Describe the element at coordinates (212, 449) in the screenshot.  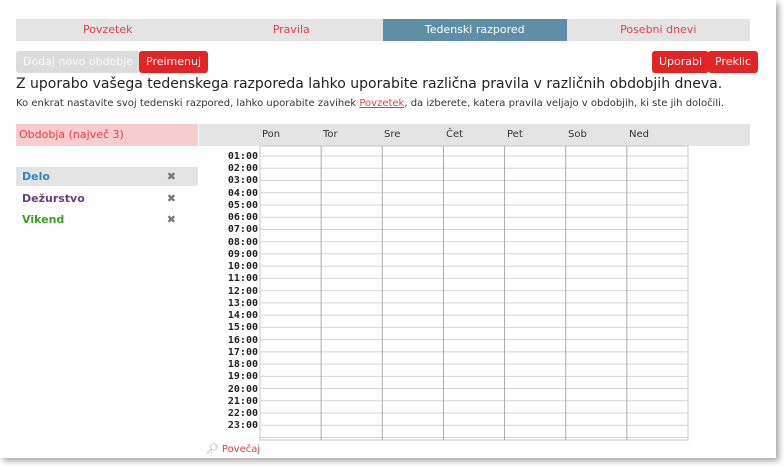
I see `magnifier-icon: 🔎︎` at that location.